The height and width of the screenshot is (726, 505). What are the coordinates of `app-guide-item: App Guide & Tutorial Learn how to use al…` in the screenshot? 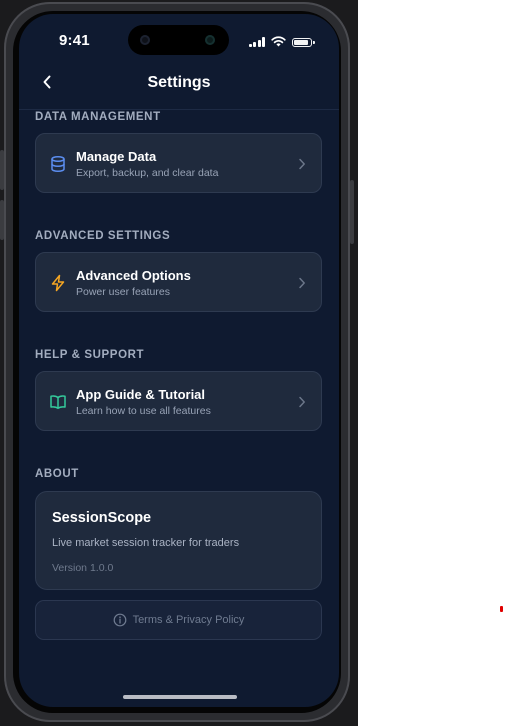 It's located at (178, 401).